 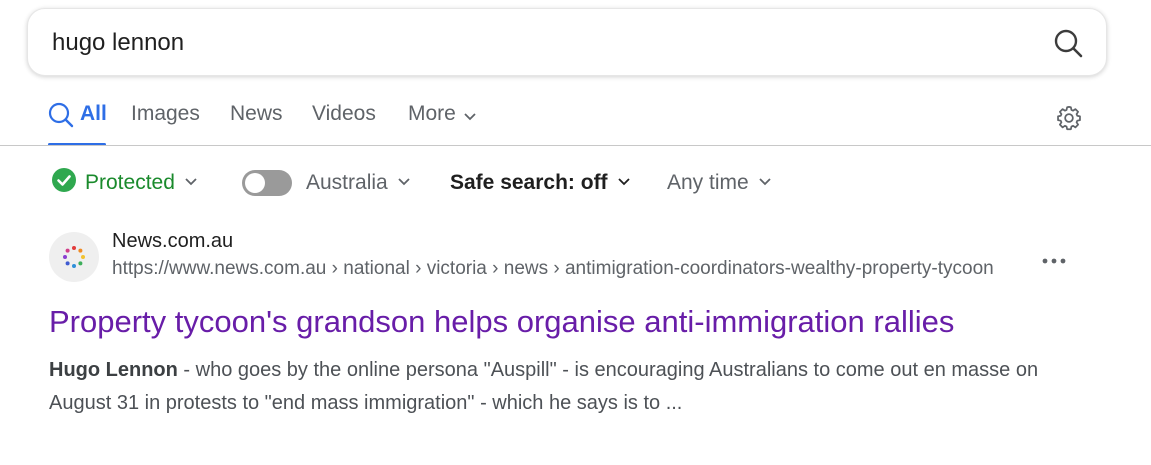 What do you see at coordinates (74, 257) in the screenshot?
I see `news-favicon` at bounding box center [74, 257].